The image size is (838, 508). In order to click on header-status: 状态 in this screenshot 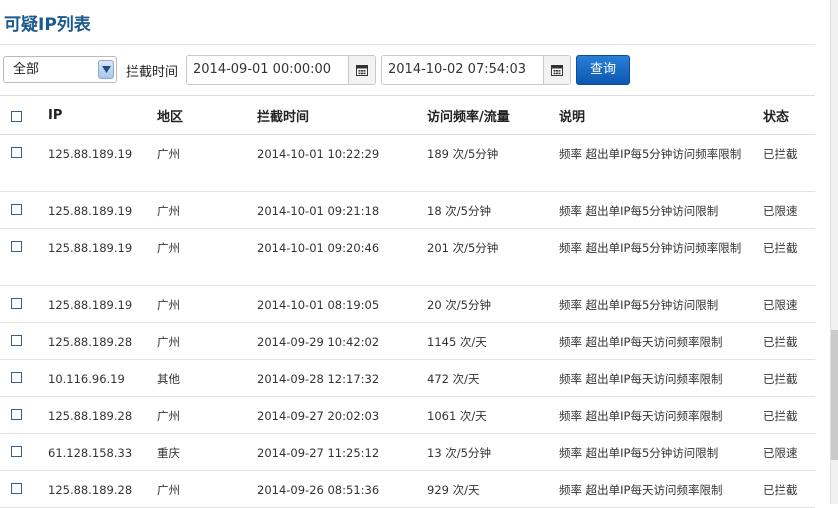, I will do `click(789, 115)`.